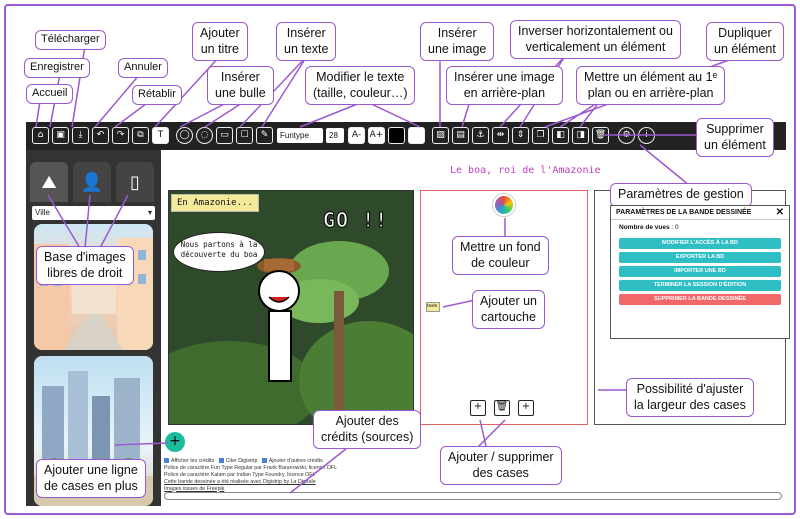  What do you see at coordinates (100, 135) in the screenshot?
I see `undo-icon: ↶` at bounding box center [100, 135].